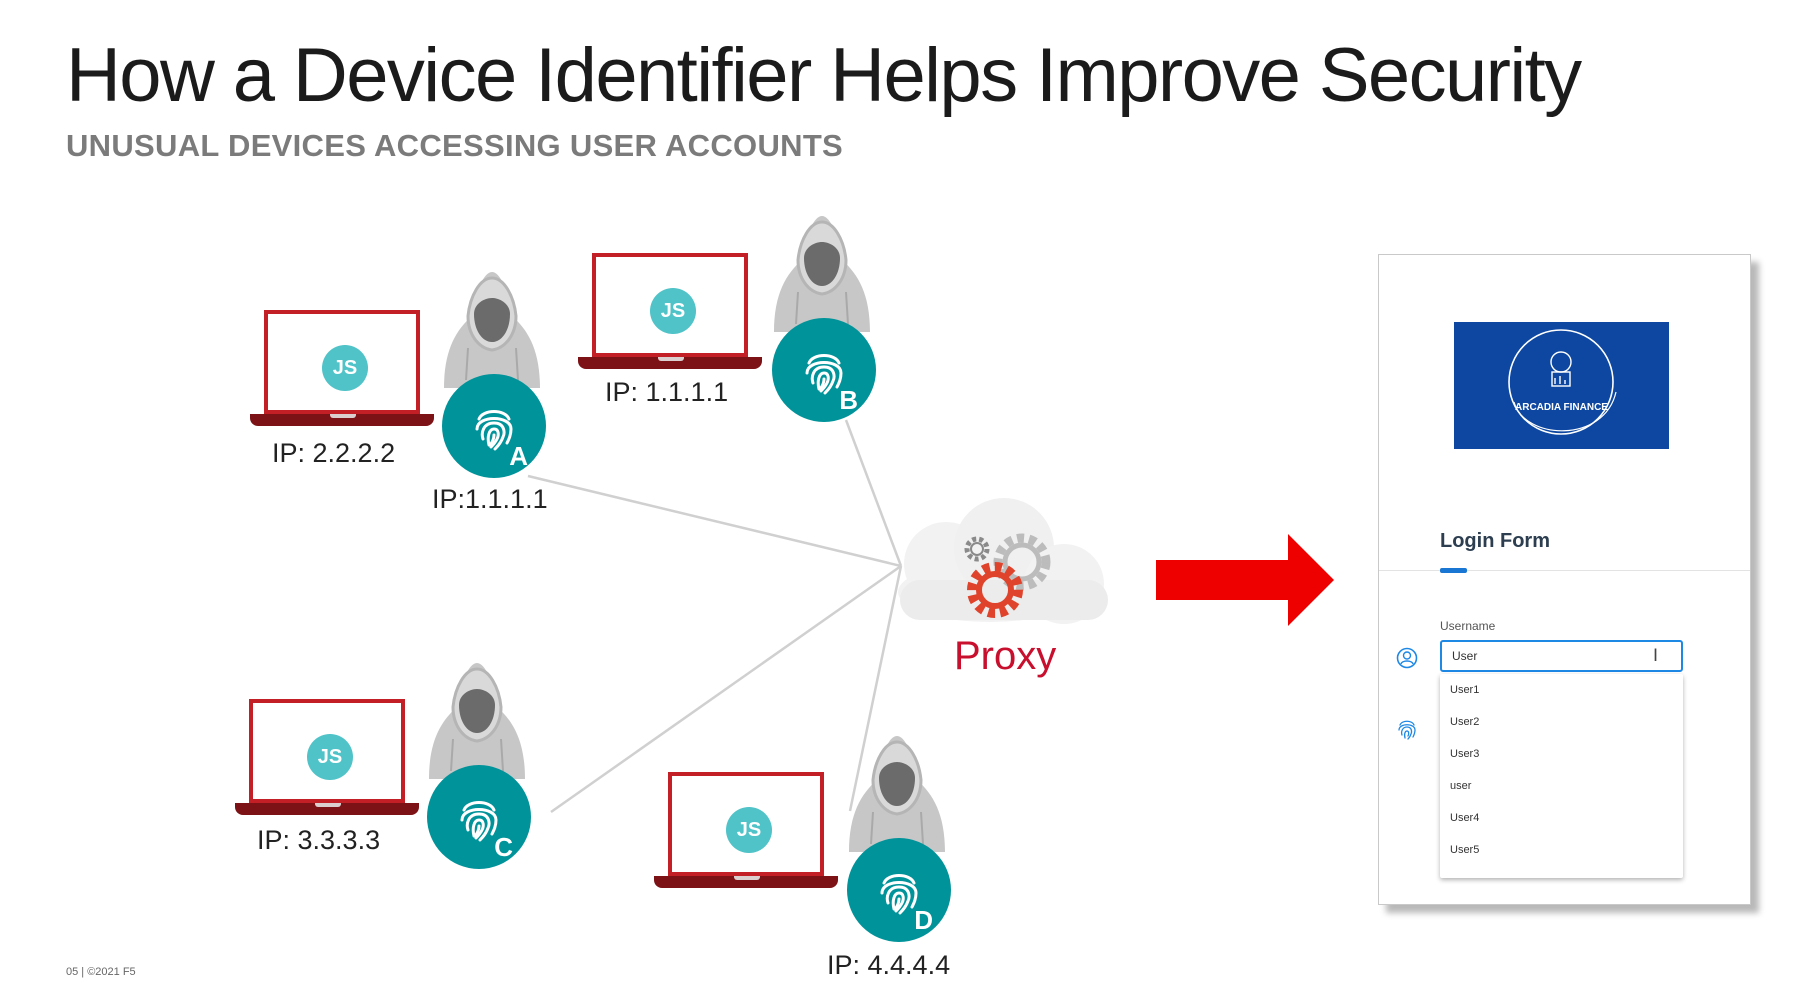  What do you see at coordinates (889, 965) in the screenshot?
I see `user-ip-label-d: IP: 4.4.4.4` at bounding box center [889, 965].